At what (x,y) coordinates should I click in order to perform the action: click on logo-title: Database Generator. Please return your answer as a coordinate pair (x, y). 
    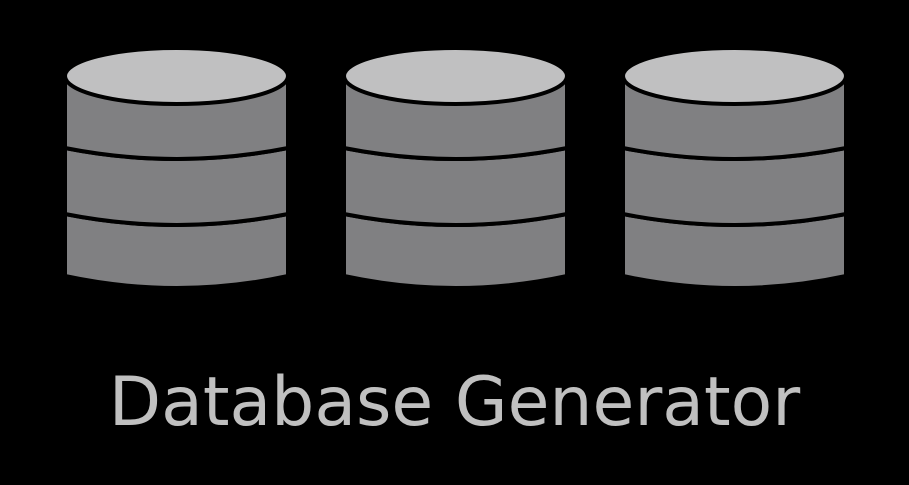
    Looking at the image, I should click on (454, 402).